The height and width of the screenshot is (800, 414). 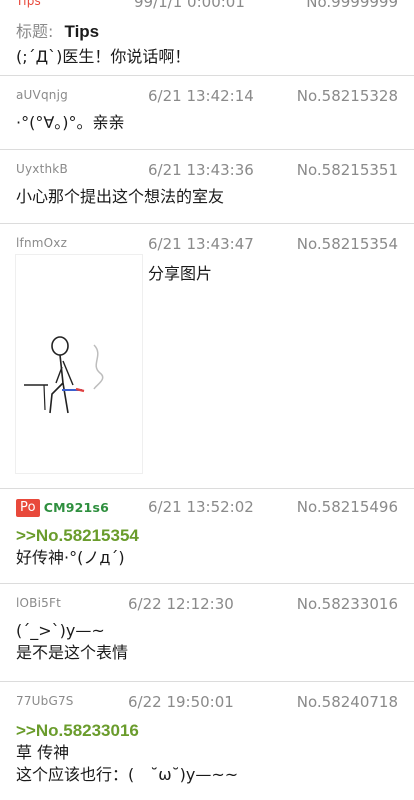 I want to click on post-uid: Tips, so click(x=28, y=4).